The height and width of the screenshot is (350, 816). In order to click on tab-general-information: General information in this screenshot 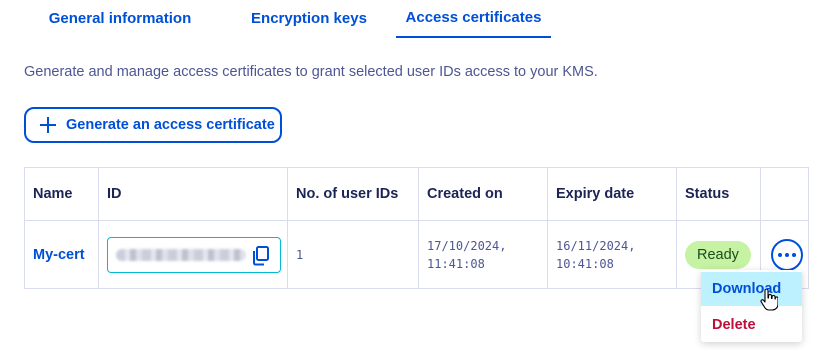, I will do `click(120, 19)`.